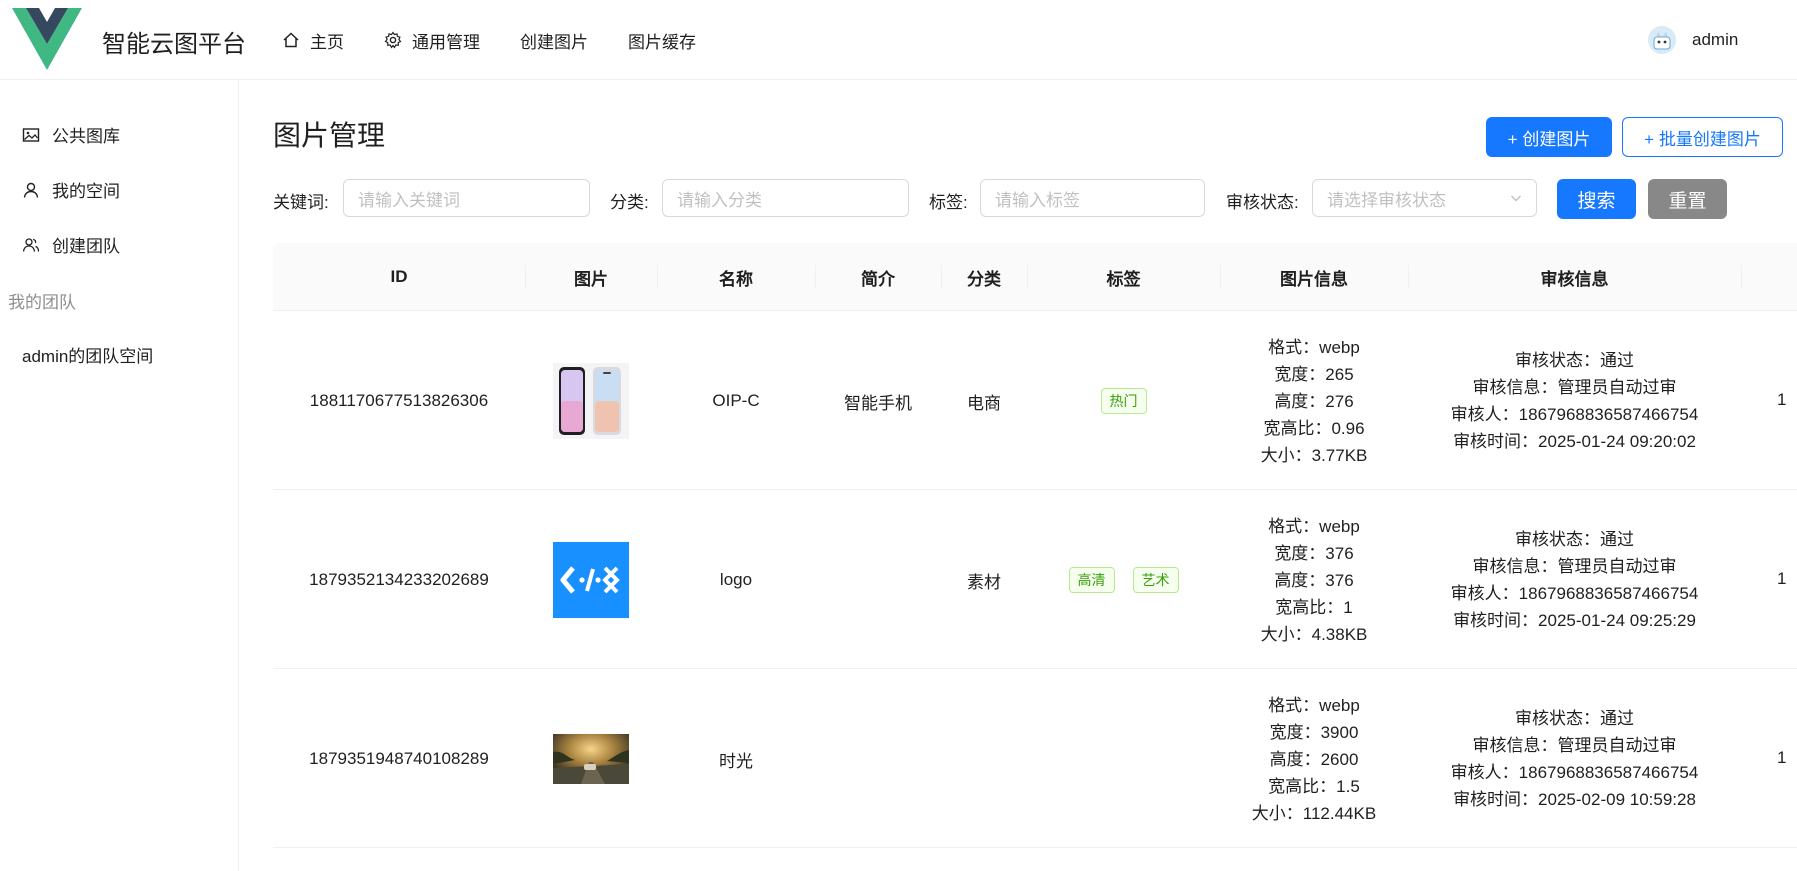 The height and width of the screenshot is (871, 1797). I want to click on review-status-placeholder: 请选择审核状态, so click(1386, 200).